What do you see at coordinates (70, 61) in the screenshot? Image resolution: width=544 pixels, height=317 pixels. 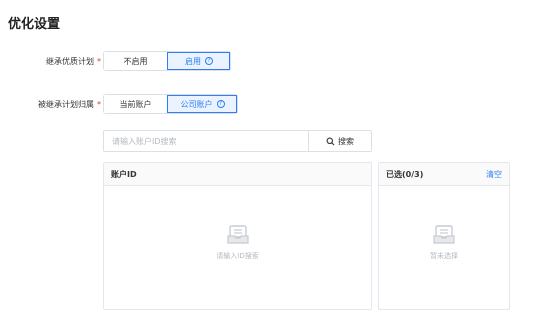 I see `inherit-plan-label-text: 继承优质计划` at bounding box center [70, 61].